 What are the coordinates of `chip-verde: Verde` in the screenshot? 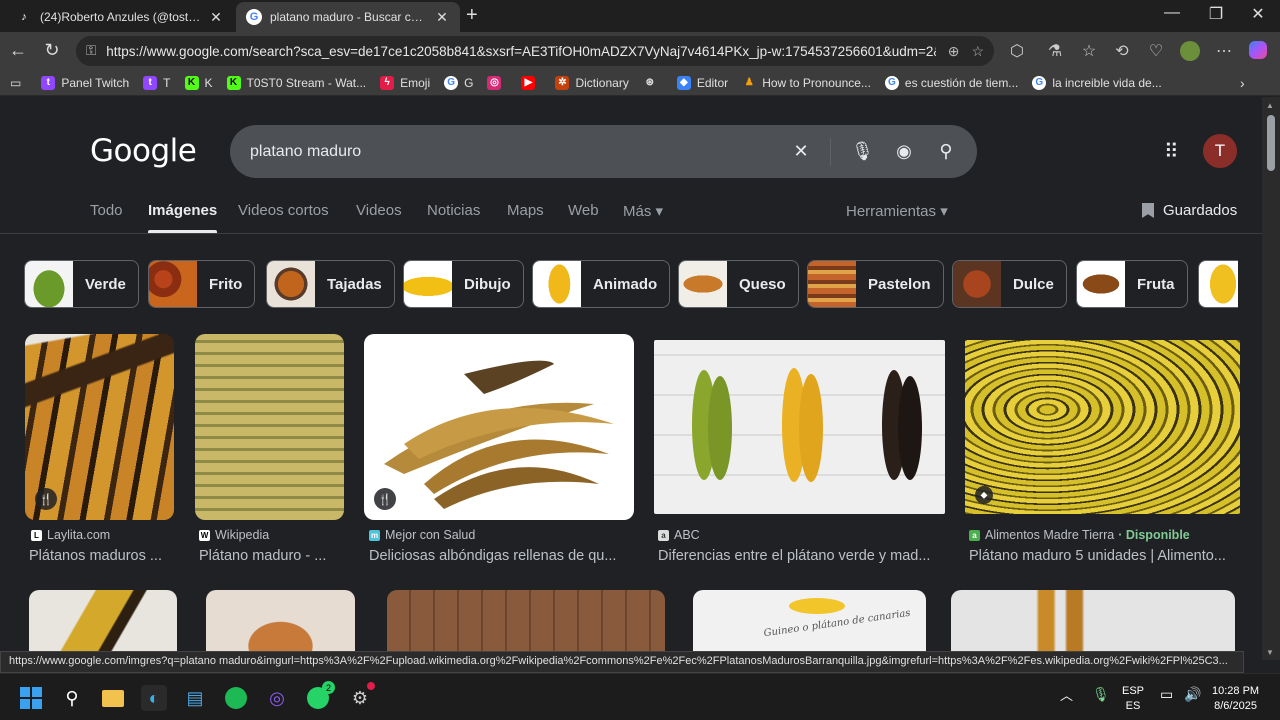 It's located at (81, 284).